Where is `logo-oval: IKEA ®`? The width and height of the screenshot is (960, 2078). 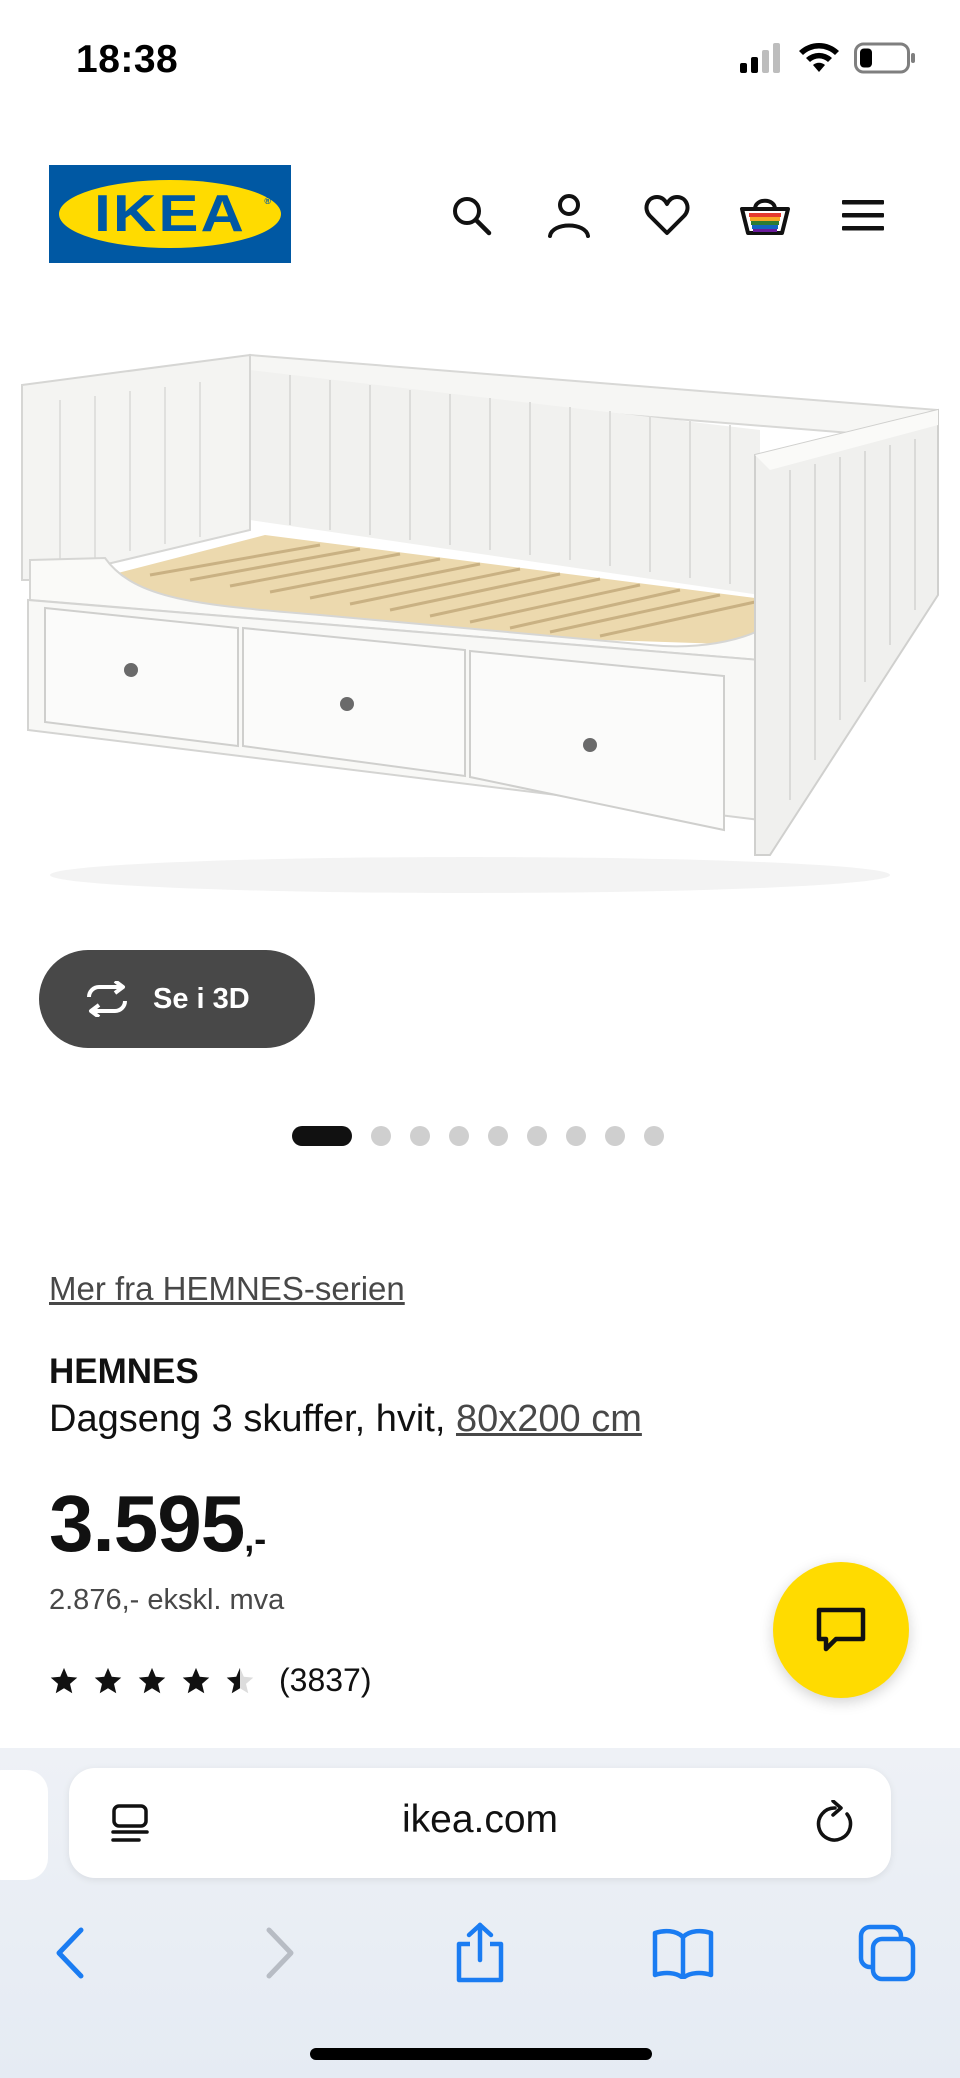
logo-oval: IKEA ® is located at coordinates (170, 214).